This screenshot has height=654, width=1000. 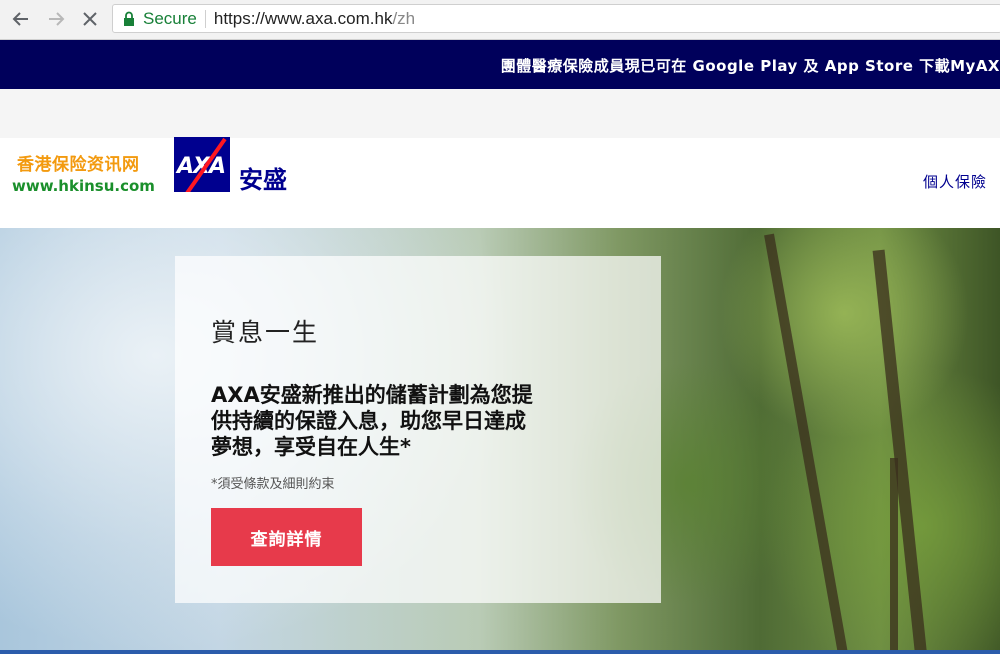 What do you see at coordinates (311, 447) in the screenshot?
I see `promo-line: 夢想，享受自在人生*` at bounding box center [311, 447].